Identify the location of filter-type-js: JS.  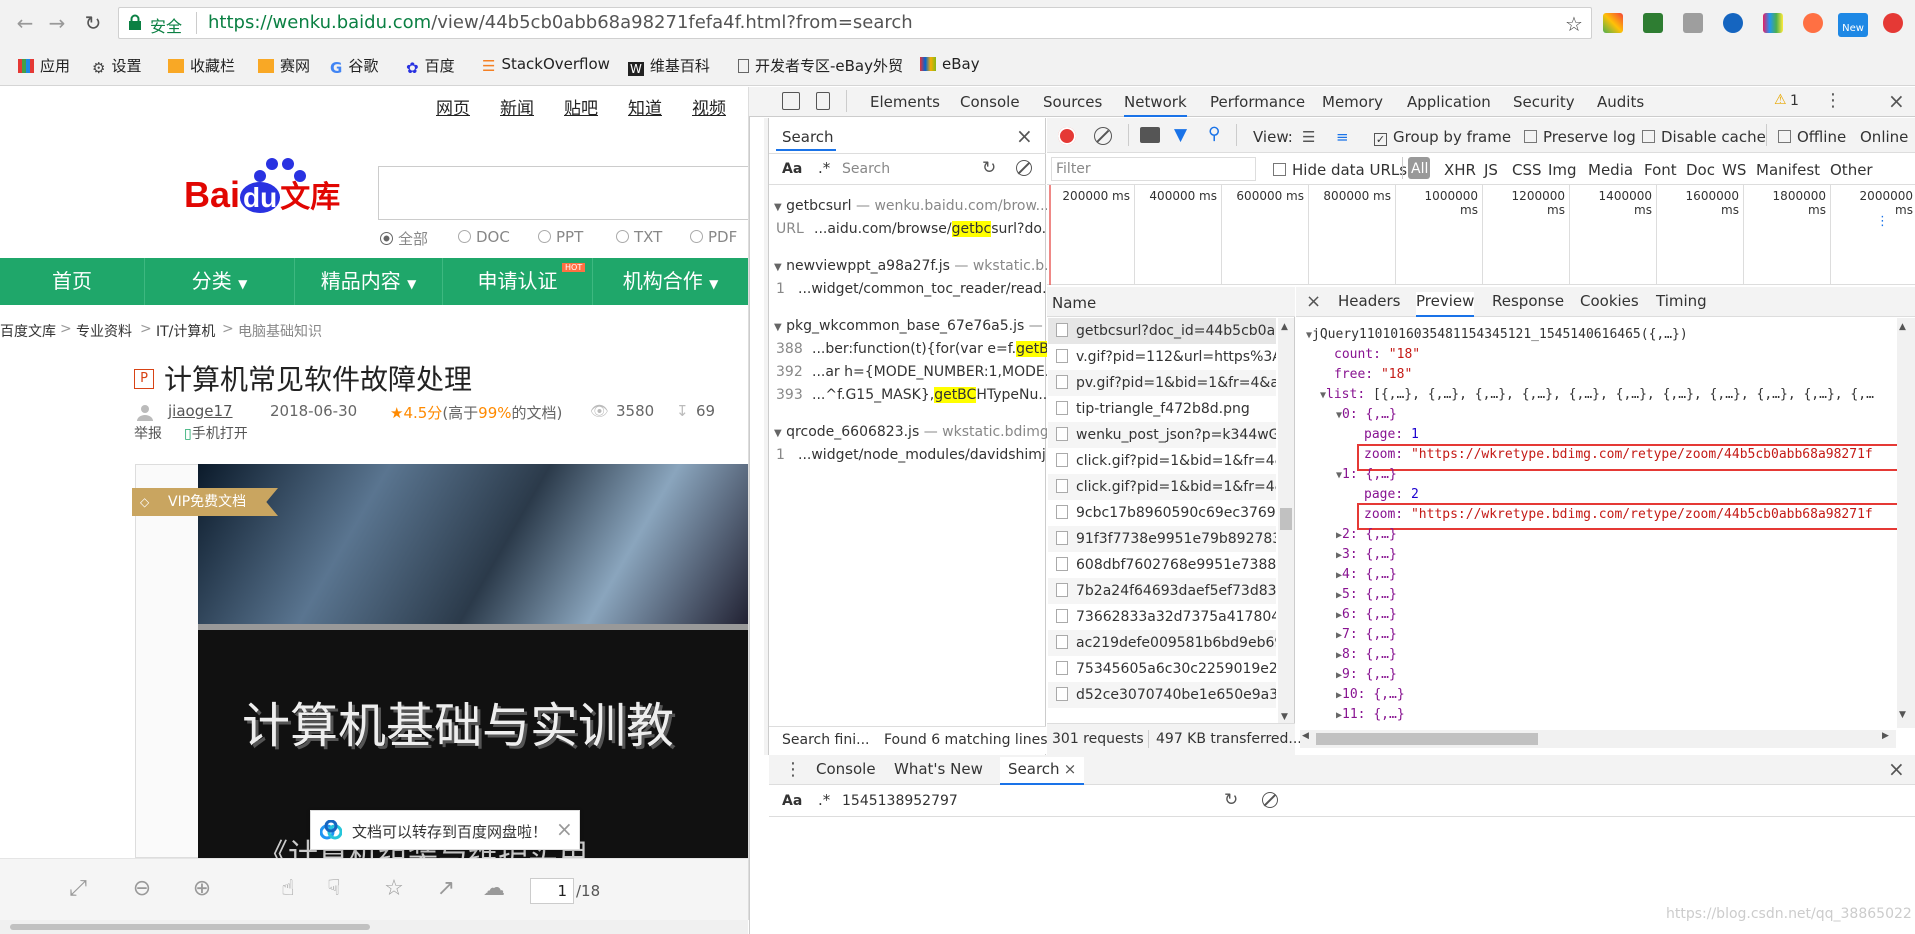
(1491, 170).